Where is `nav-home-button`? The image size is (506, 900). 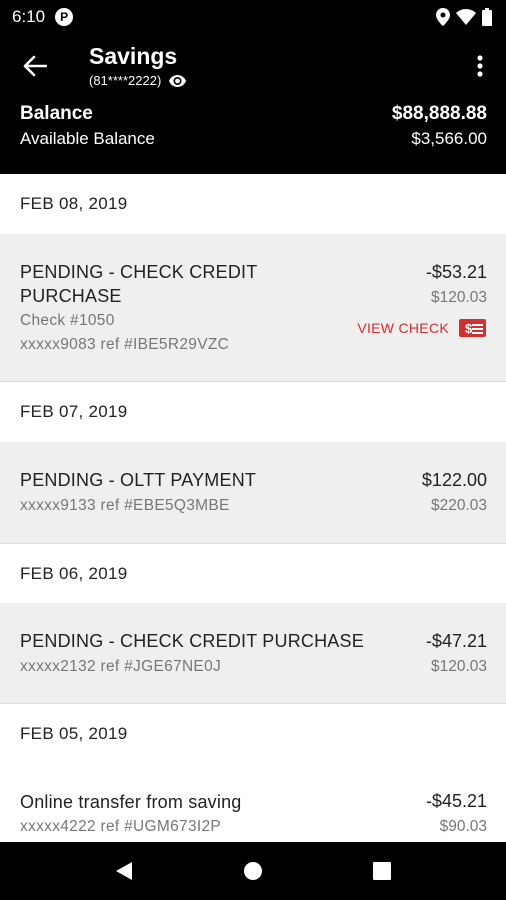
nav-home-button is located at coordinates (253, 871).